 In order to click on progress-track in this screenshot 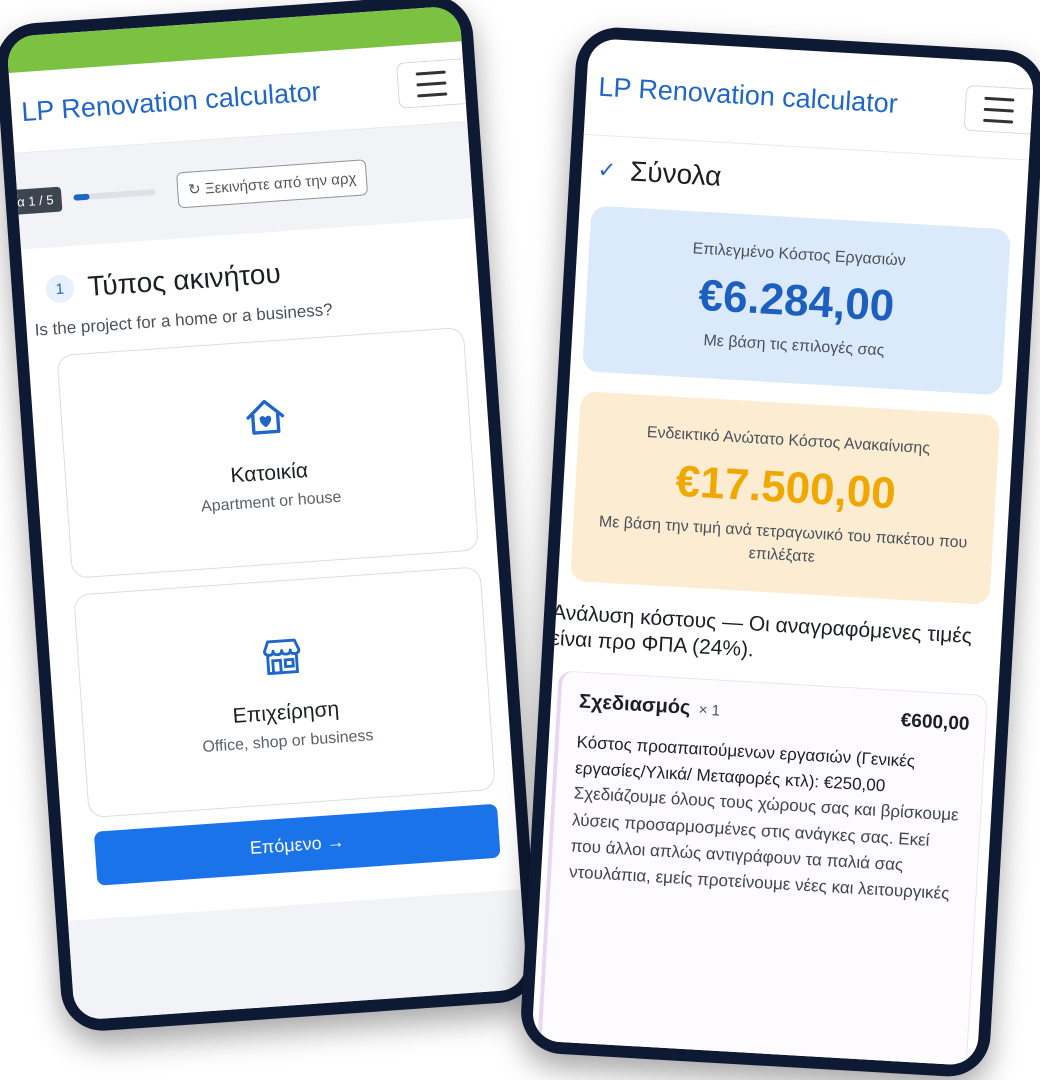, I will do `click(114, 195)`.